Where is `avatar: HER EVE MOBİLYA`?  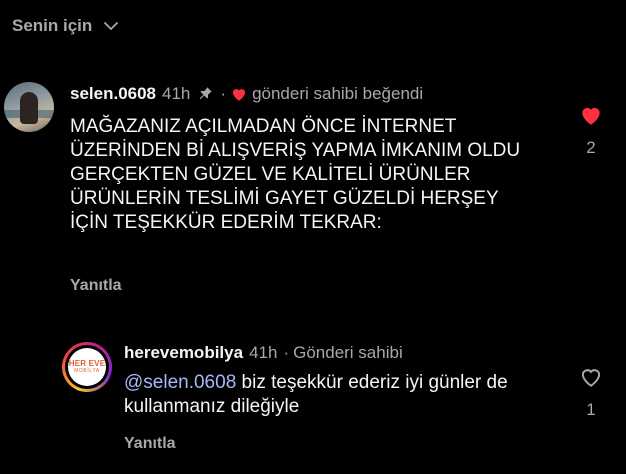
avatar: HER EVE MOBİLYA is located at coordinates (87, 367).